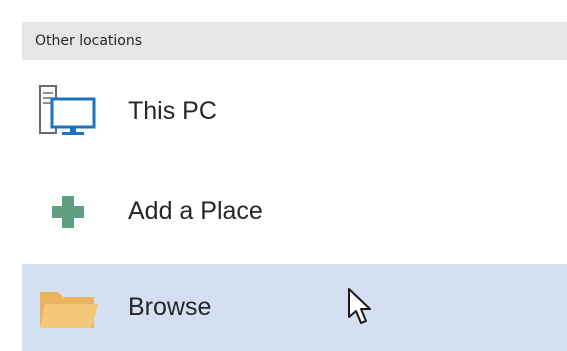 This screenshot has width=567, height=351. What do you see at coordinates (195, 210) in the screenshot?
I see `location-item-label: Add a Place` at bounding box center [195, 210].